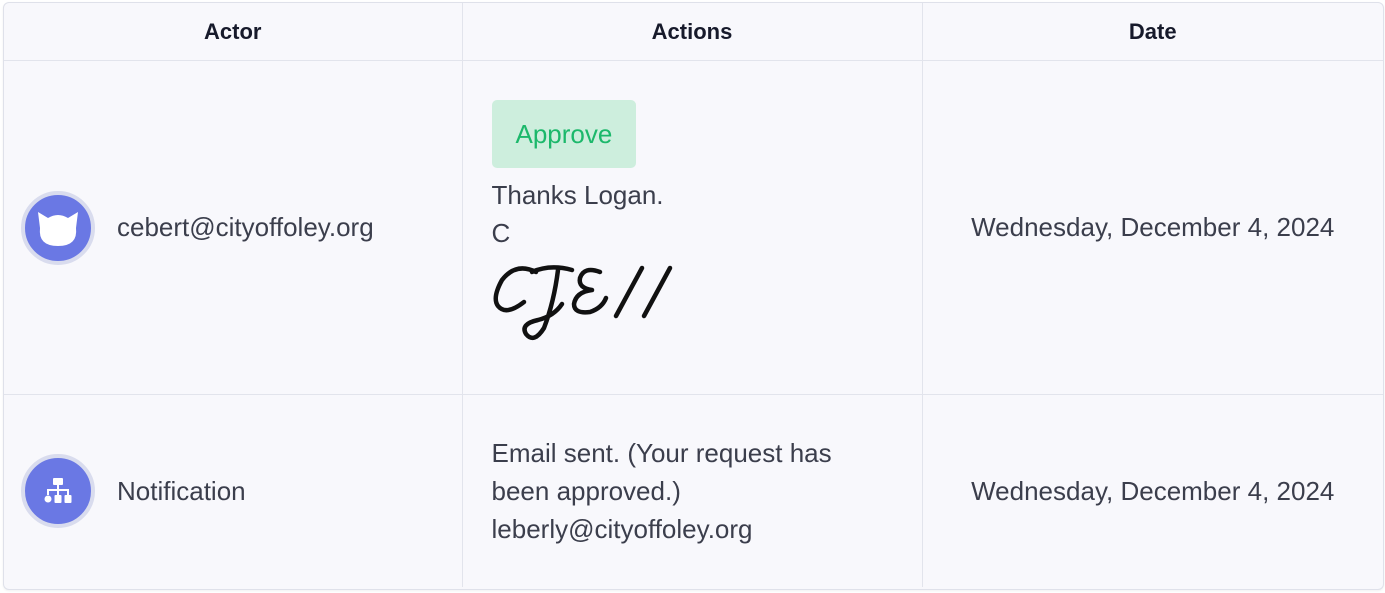 This screenshot has height=593, width=1385. I want to click on comment-line: been approved.), so click(586, 491).